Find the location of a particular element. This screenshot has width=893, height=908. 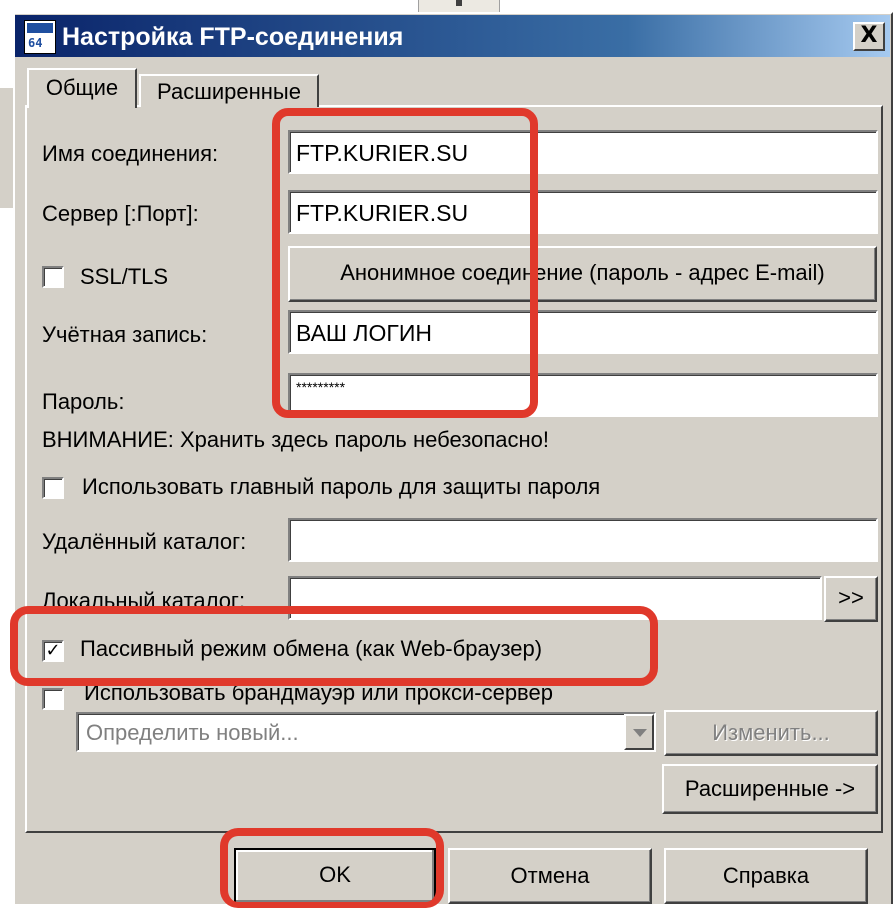

server-label: Сервер [:Порт]: is located at coordinates (120, 213).